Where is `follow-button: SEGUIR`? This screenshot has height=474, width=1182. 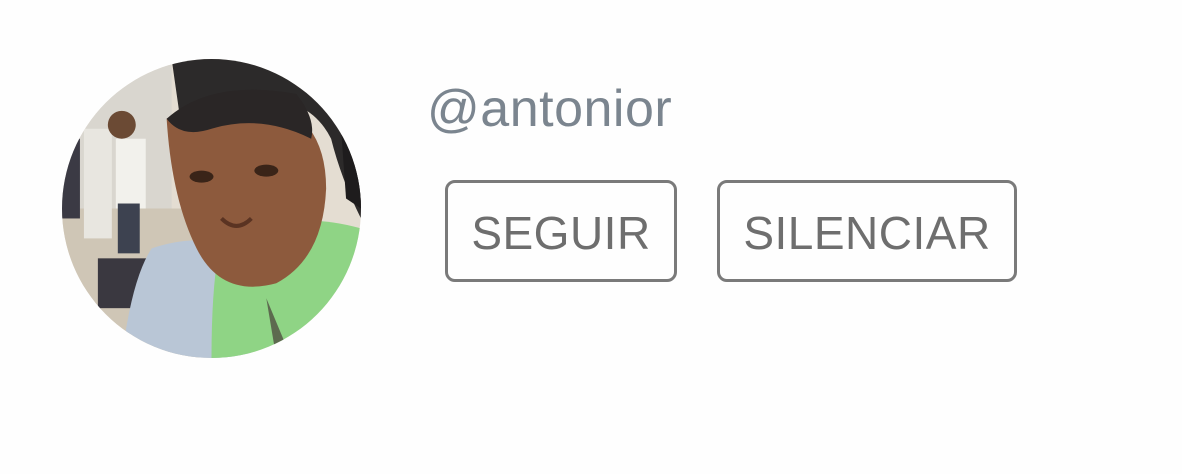
follow-button: SEGUIR is located at coordinates (561, 231).